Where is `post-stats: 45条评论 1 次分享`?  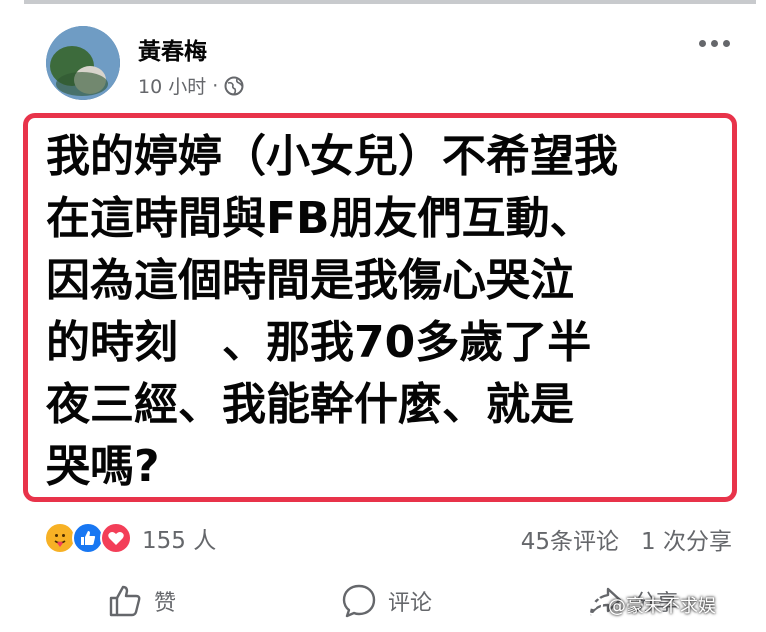
post-stats: 45条评论 1 次分享 is located at coordinates (626, 539).